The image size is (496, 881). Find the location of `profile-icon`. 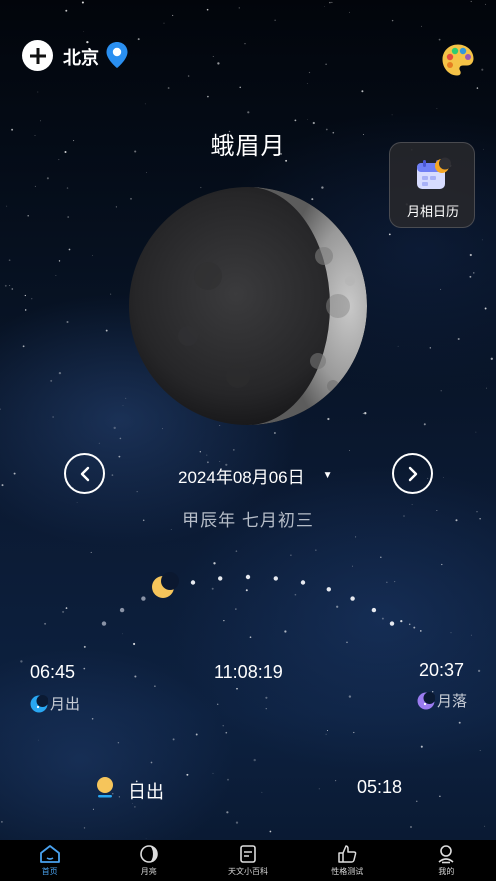

profile-icon is located at coordinates (446, 854).